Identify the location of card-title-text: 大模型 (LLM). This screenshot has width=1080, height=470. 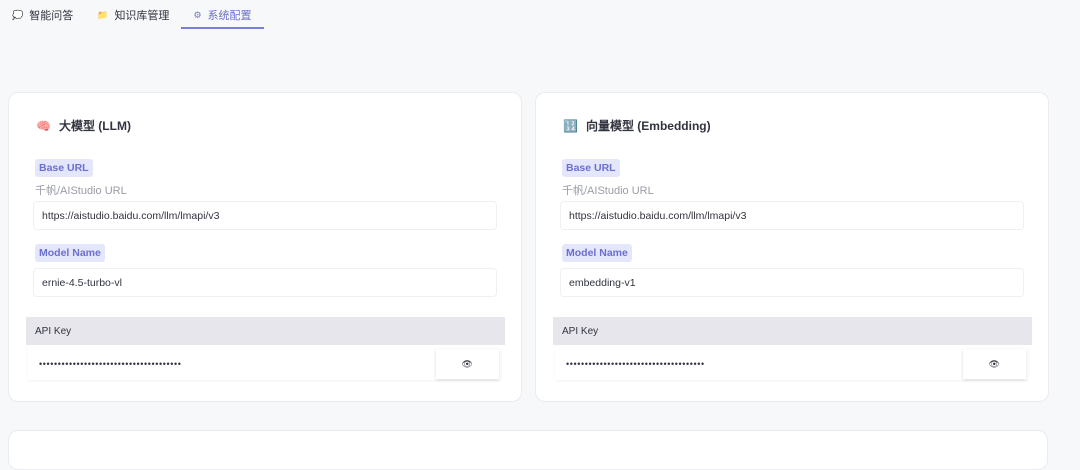
(94, 126).